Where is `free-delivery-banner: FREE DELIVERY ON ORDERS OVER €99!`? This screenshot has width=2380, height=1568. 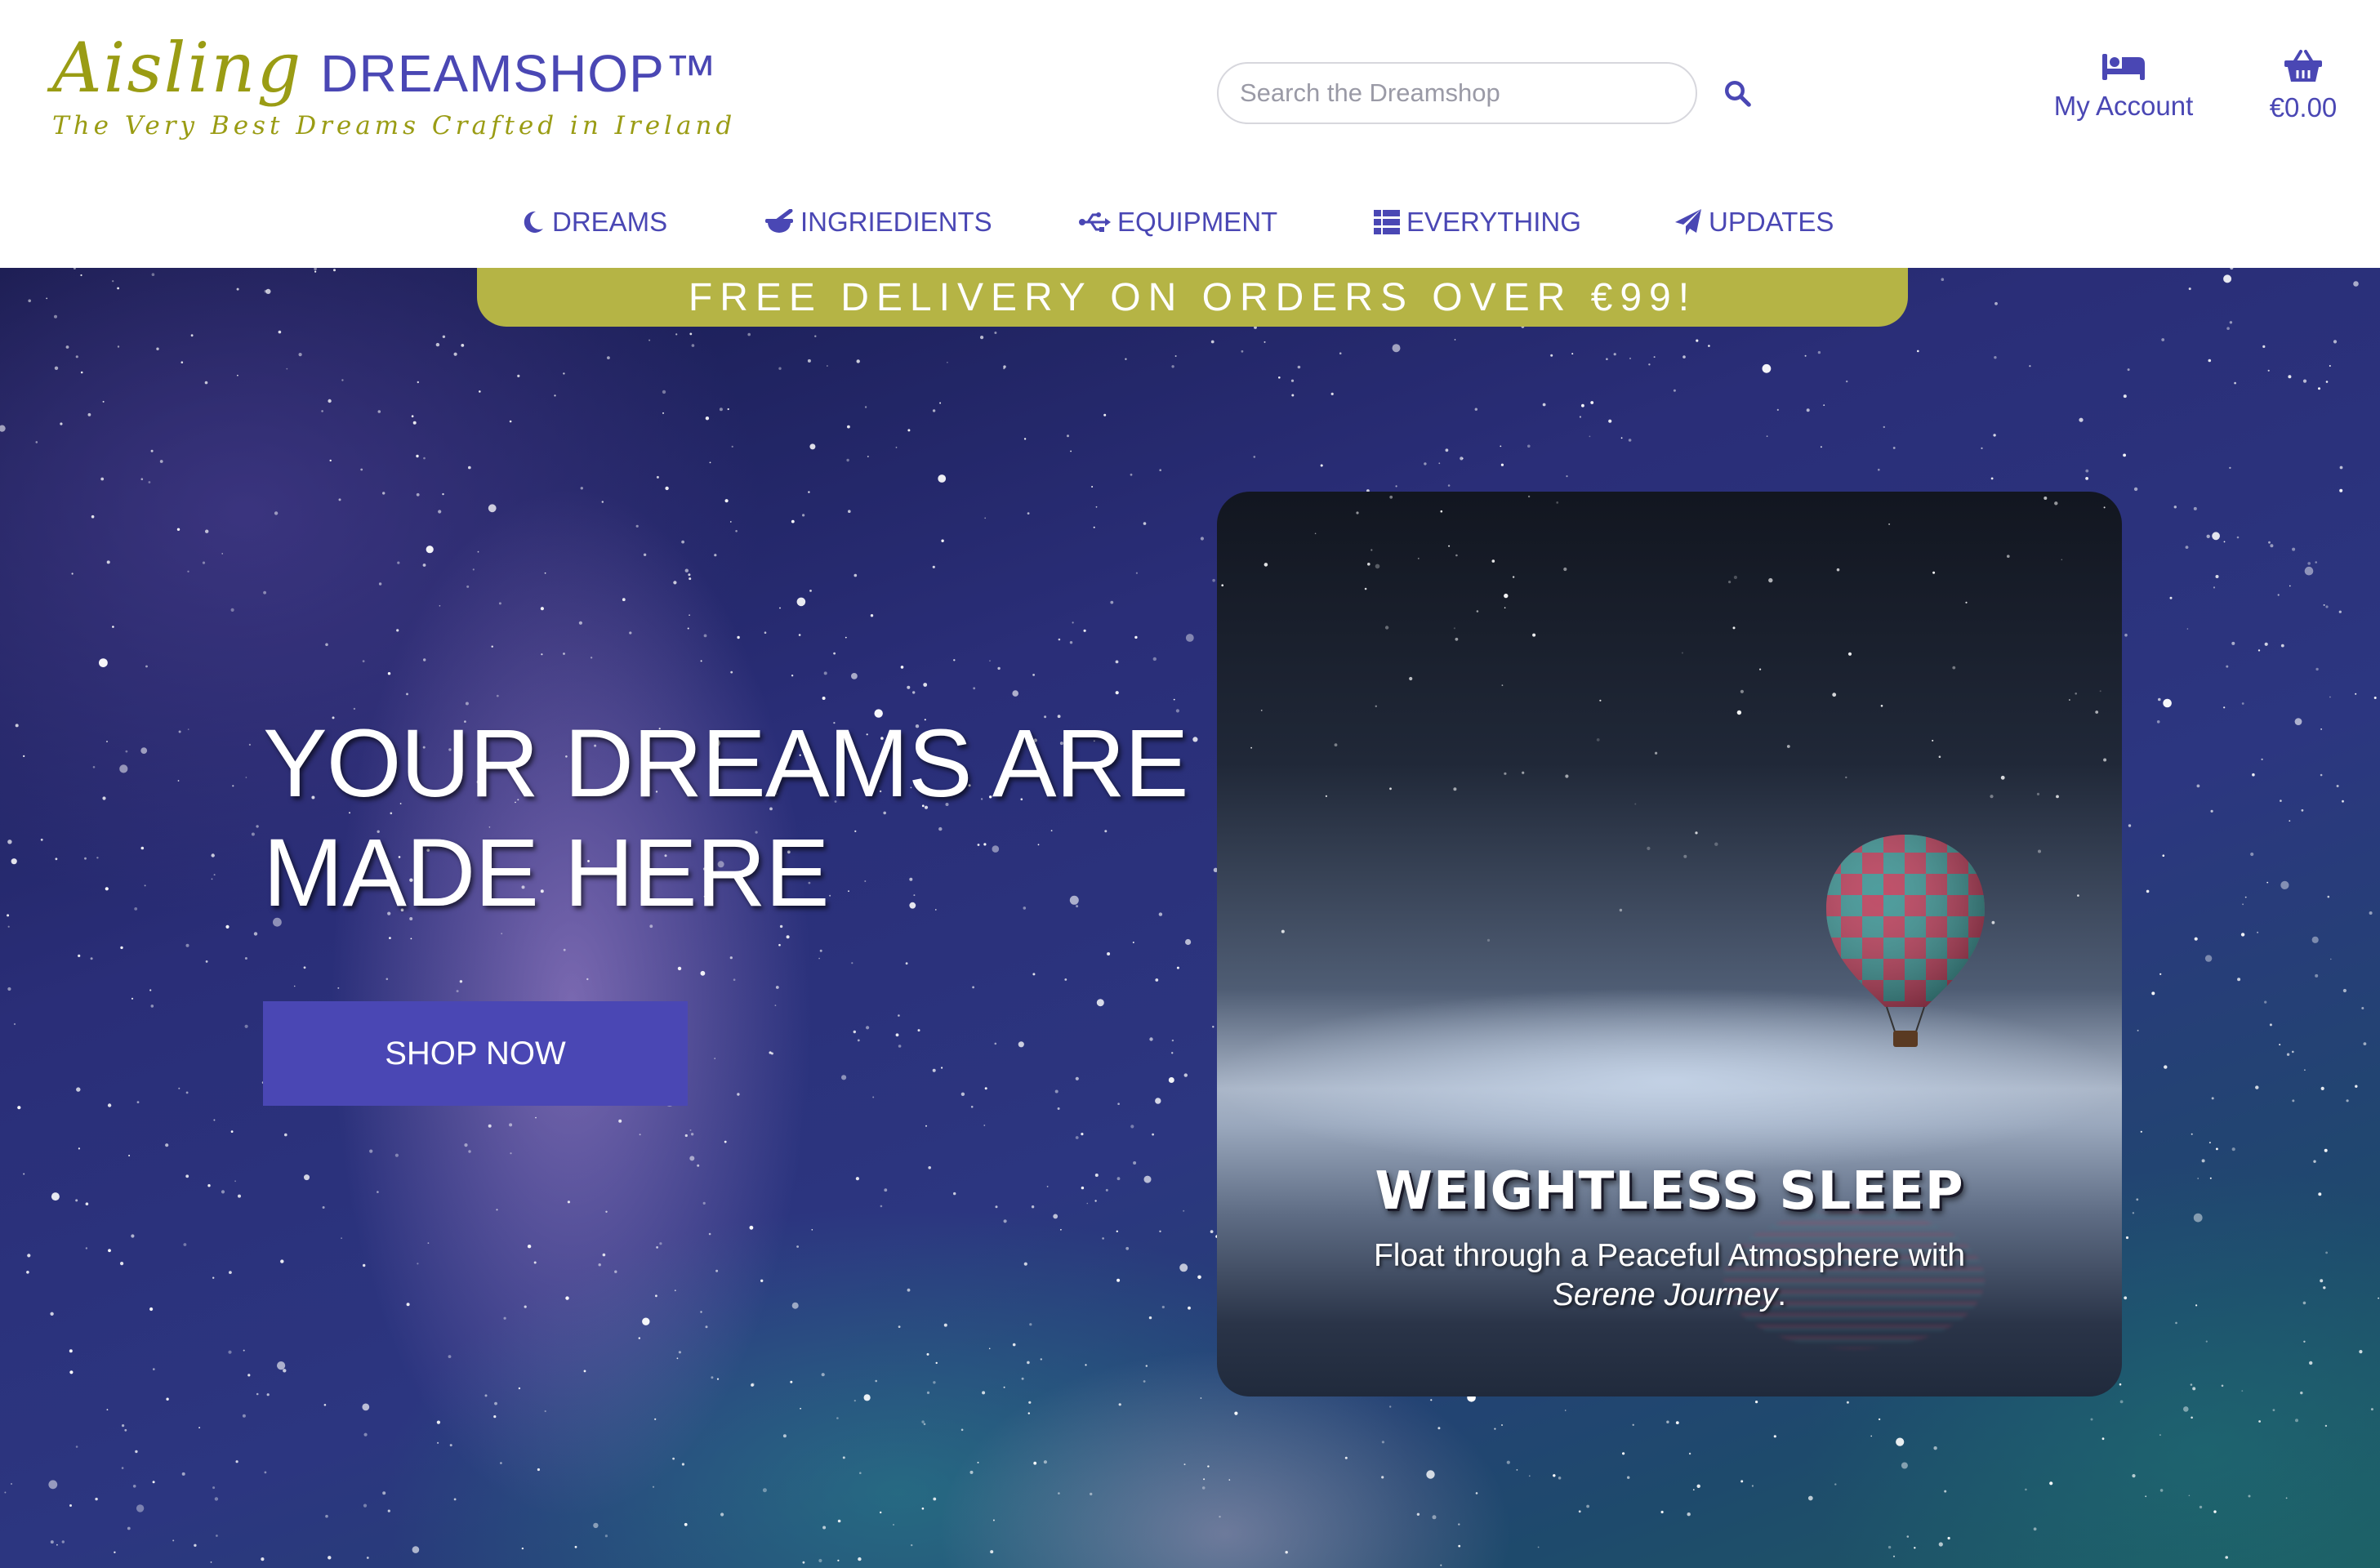
free-delivery-banner: FREE DELIVERY ON ORDERS OVER €99! is located at coordinates (1192, 297).